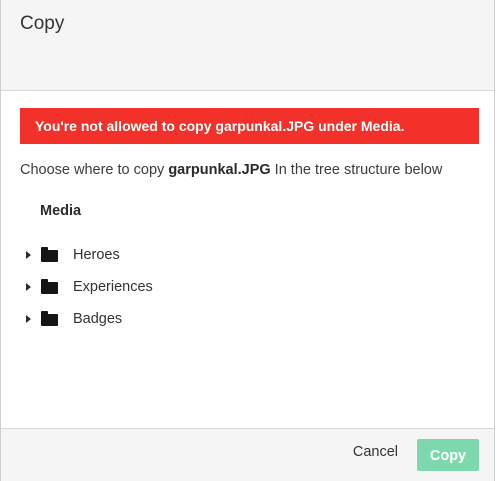 Image resolution: width=497 pixels, height=481 pixels. Describe the element at coordinates (96, 255) in the screenshot. I see `tree-item-label: Heroes` at that location.